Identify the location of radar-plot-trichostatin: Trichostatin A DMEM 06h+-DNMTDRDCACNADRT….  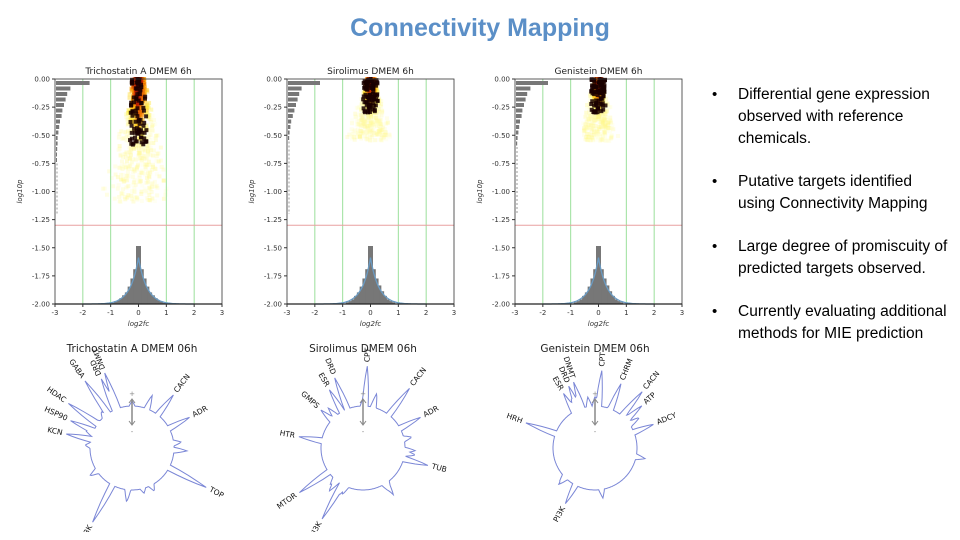
(134, 437).